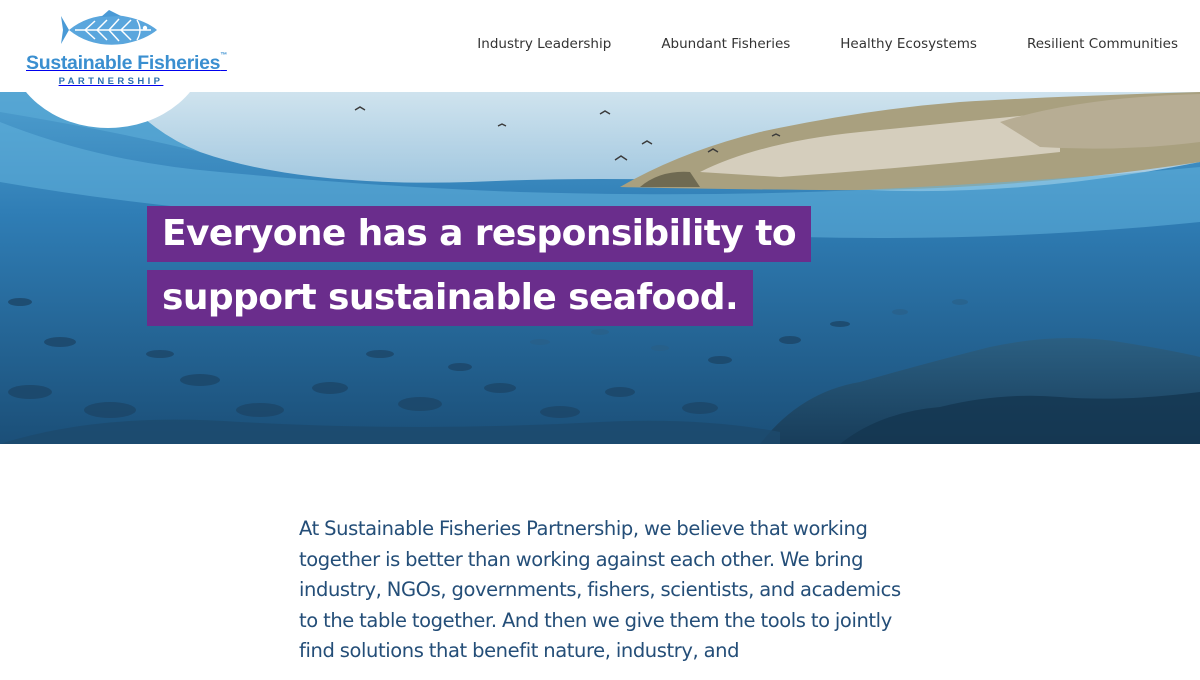 This screenshot has width=1200, height=680. I want to click on site-logo: Sustainable Fisheries™ PARTNERSHIP, so click(126, 52).